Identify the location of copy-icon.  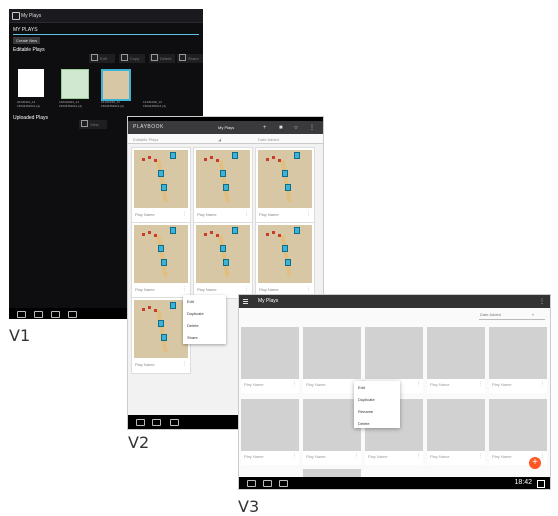
(124, 57).